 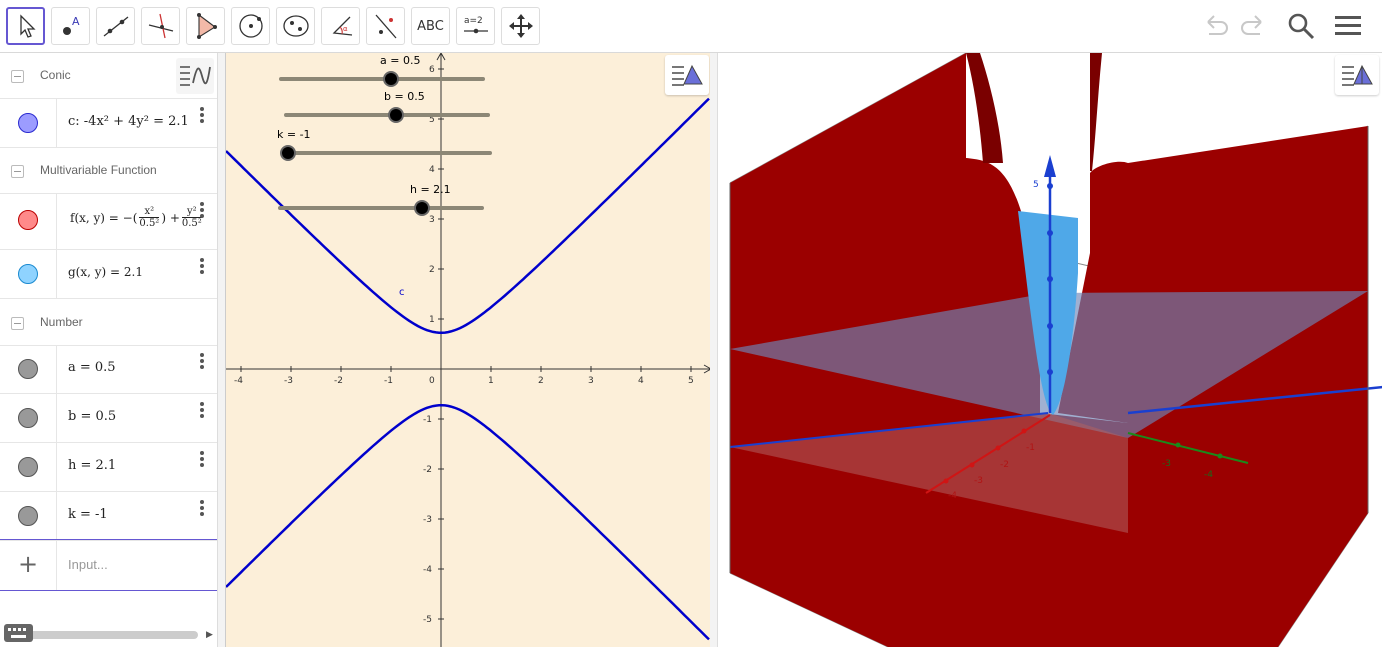 I want to click on ellipse-icon, so click(x=295, y=26).